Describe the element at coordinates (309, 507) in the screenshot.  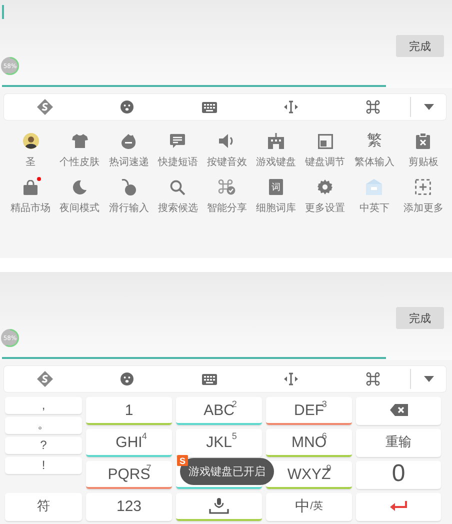
I see `language-key: 中/英` at that location.